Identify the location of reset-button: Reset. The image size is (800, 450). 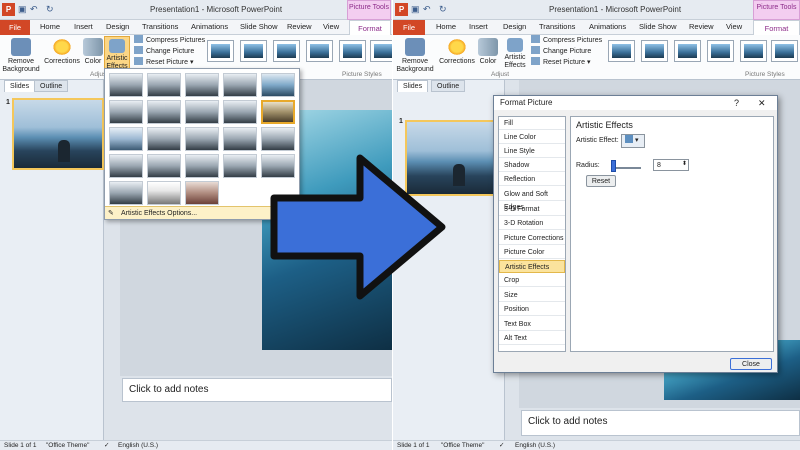
(601, 181).